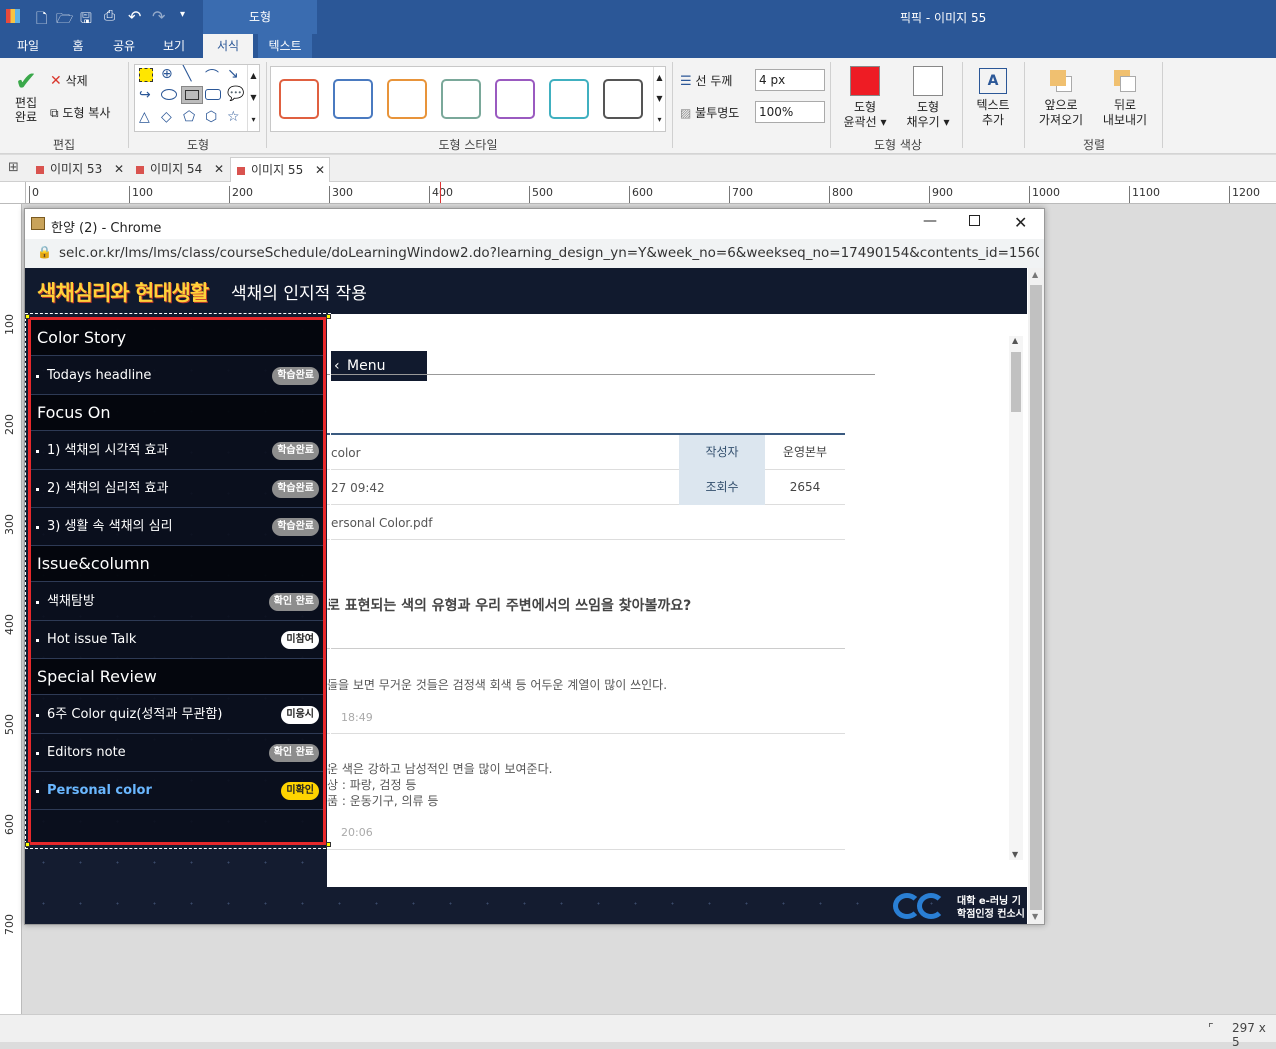 The image size is (1276, 1049). I want to click on curve-arrow-icon: ↪, so click(145, 95).